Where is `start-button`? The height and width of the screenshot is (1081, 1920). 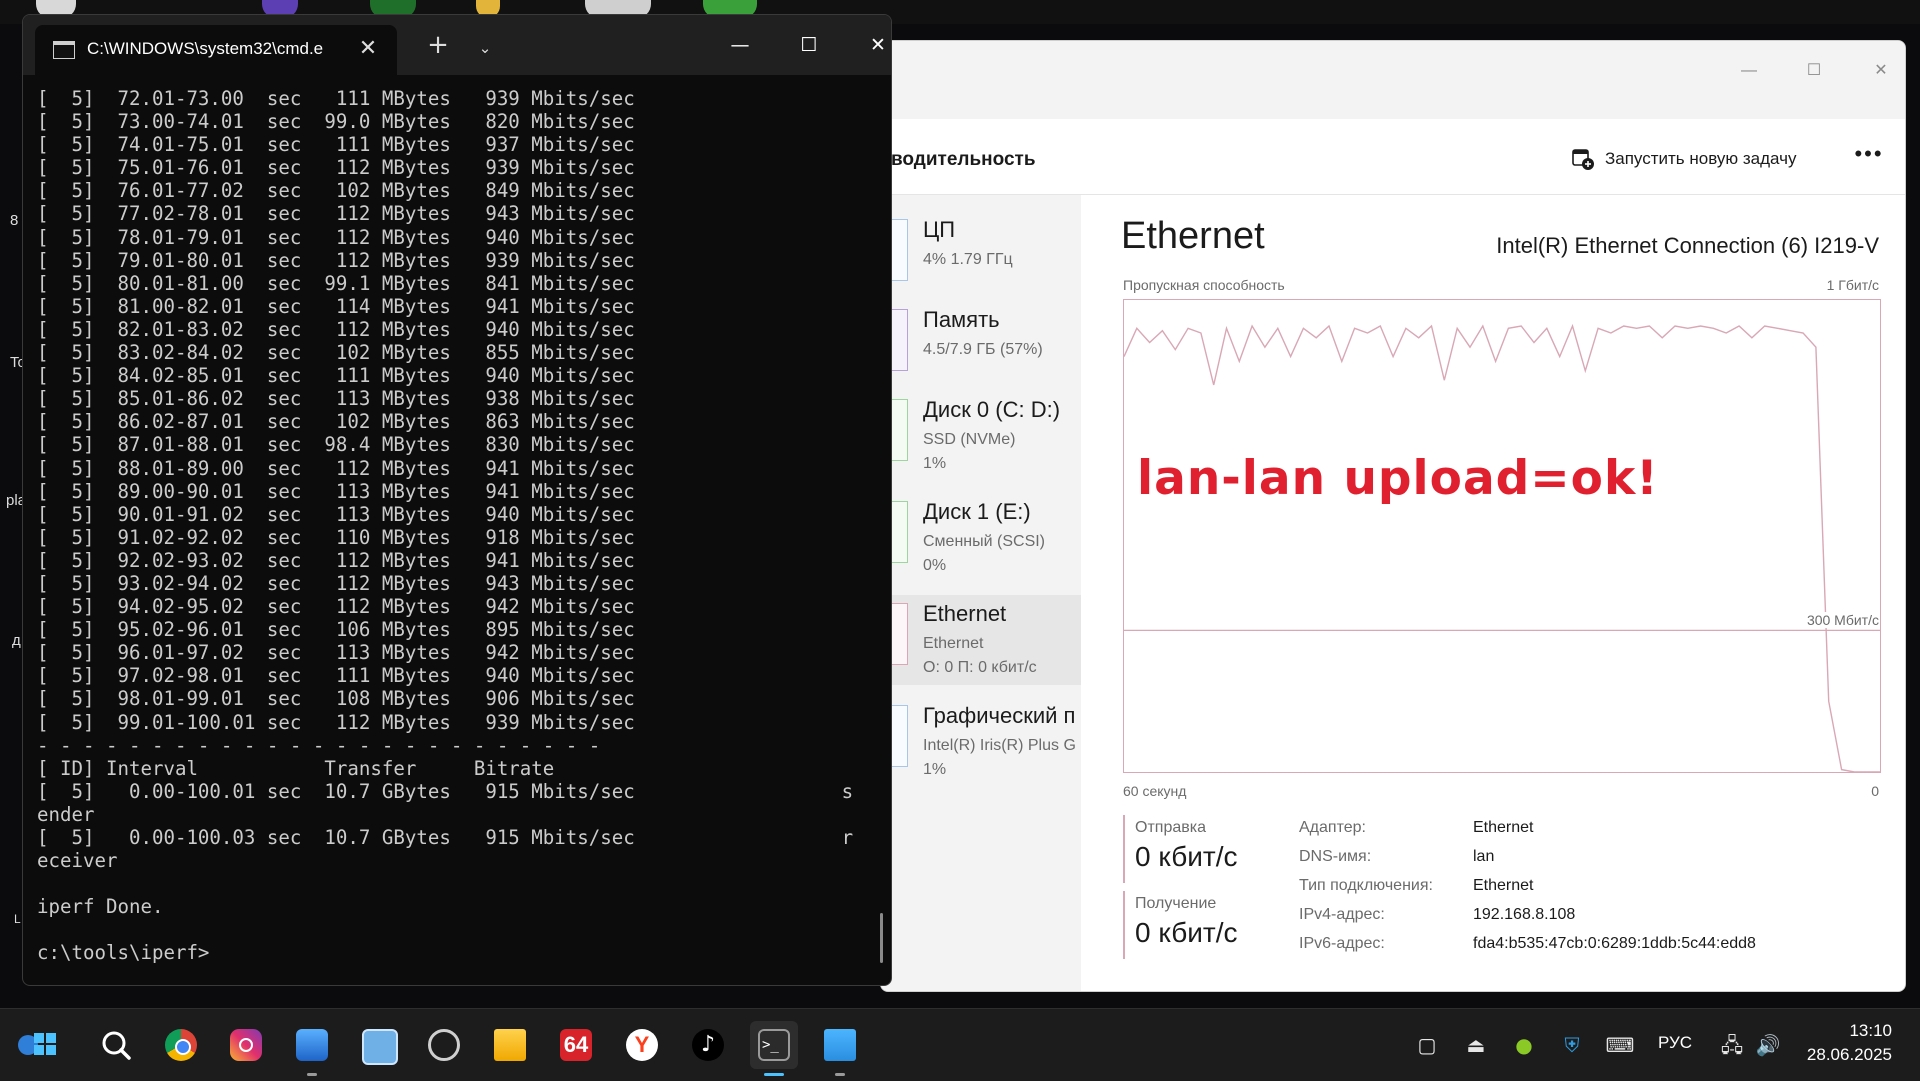 start-button is located at coordinates (36, 1045).